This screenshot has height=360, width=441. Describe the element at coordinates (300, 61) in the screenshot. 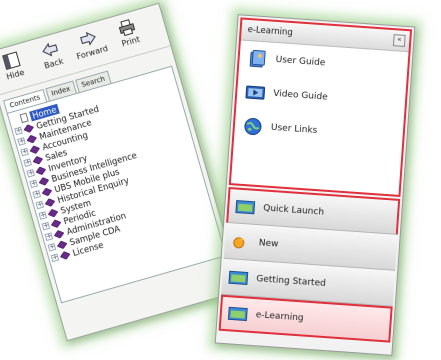

I see `user-guide-label: User Guide` at that location.